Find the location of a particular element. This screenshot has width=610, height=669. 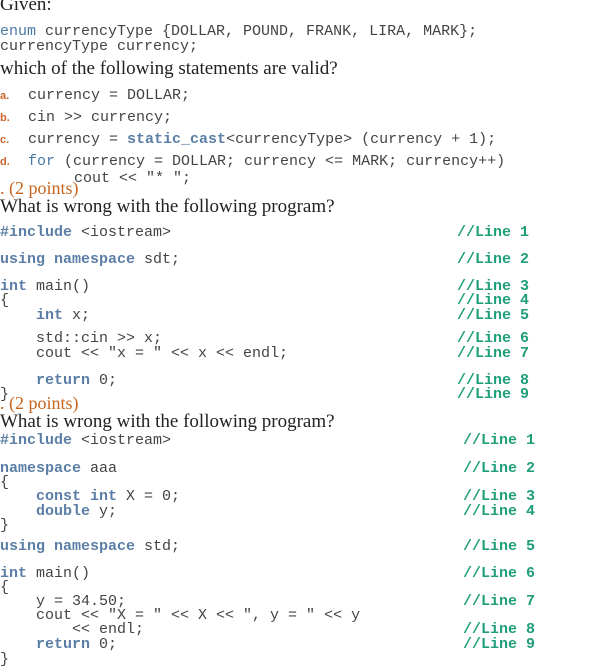

static-cast-keyword: static_cast is located at coordinates (177, 139).